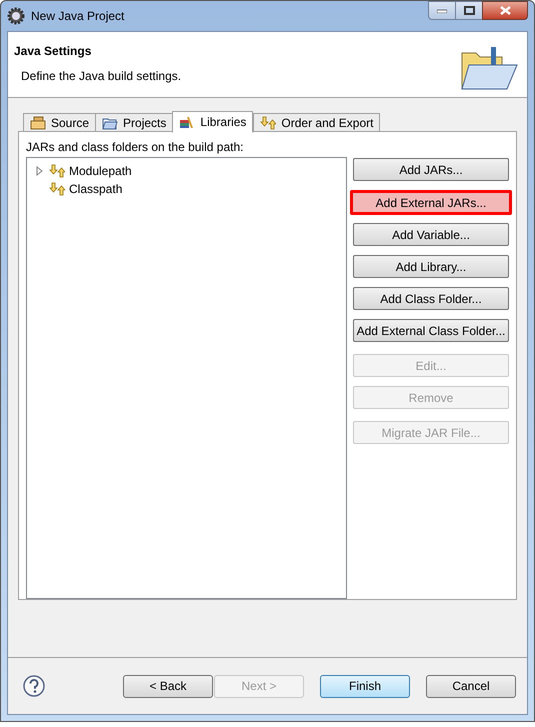 Image resolution: width=535 pixels, height=727 pixels. I want to click on close-icon, so click(505, 10).